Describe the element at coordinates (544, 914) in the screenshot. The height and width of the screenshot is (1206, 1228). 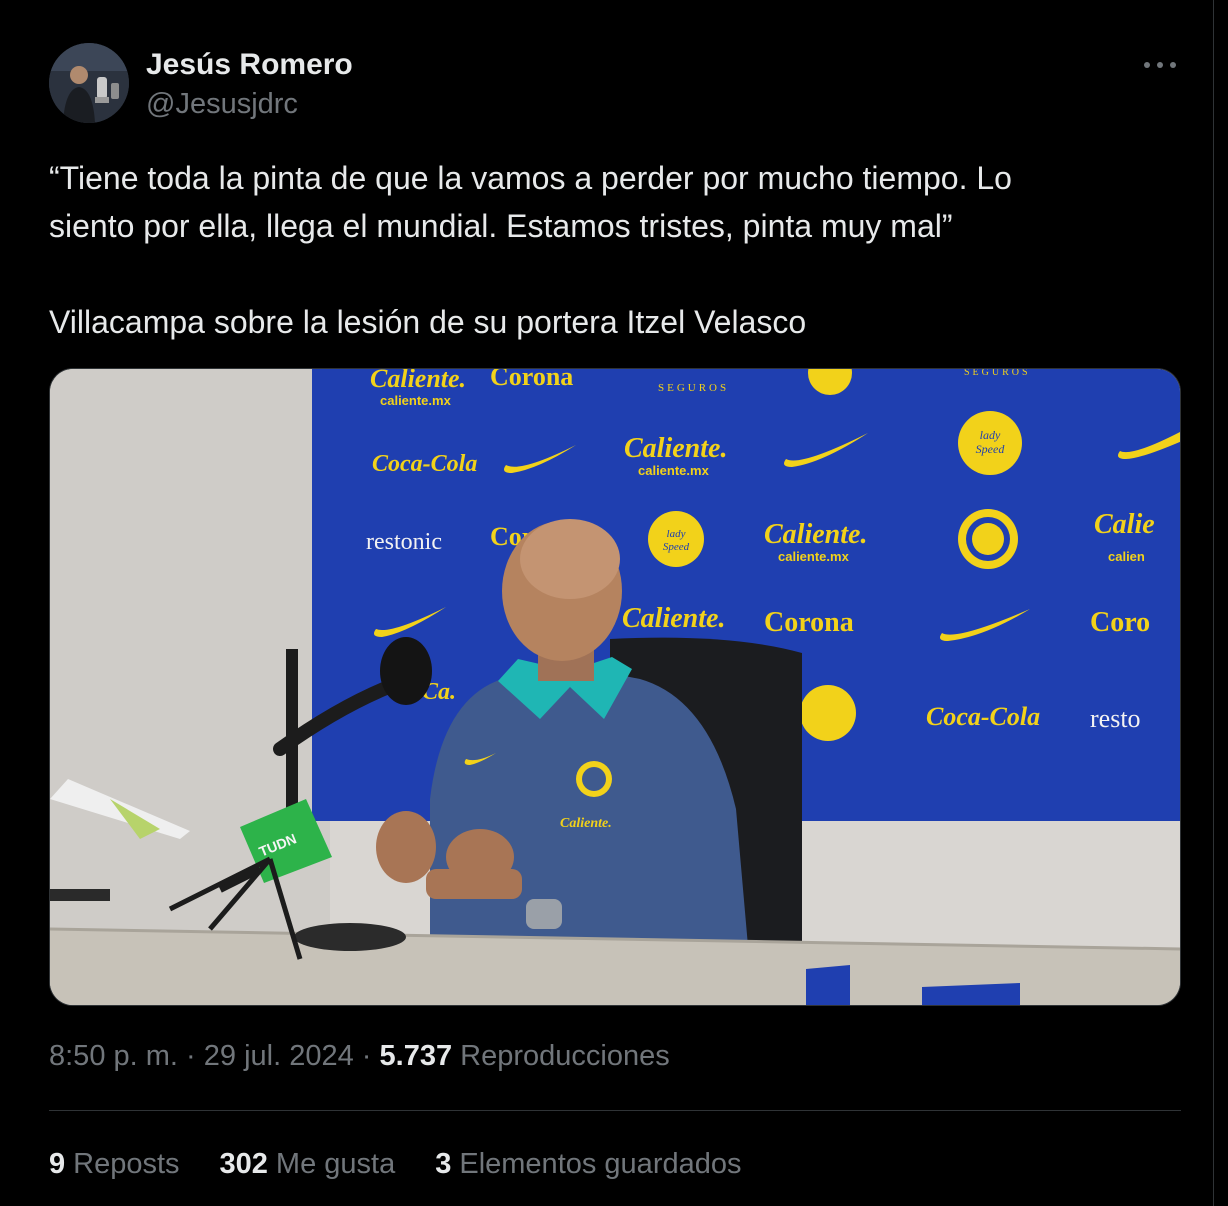
I see `wristwatch` at that location.